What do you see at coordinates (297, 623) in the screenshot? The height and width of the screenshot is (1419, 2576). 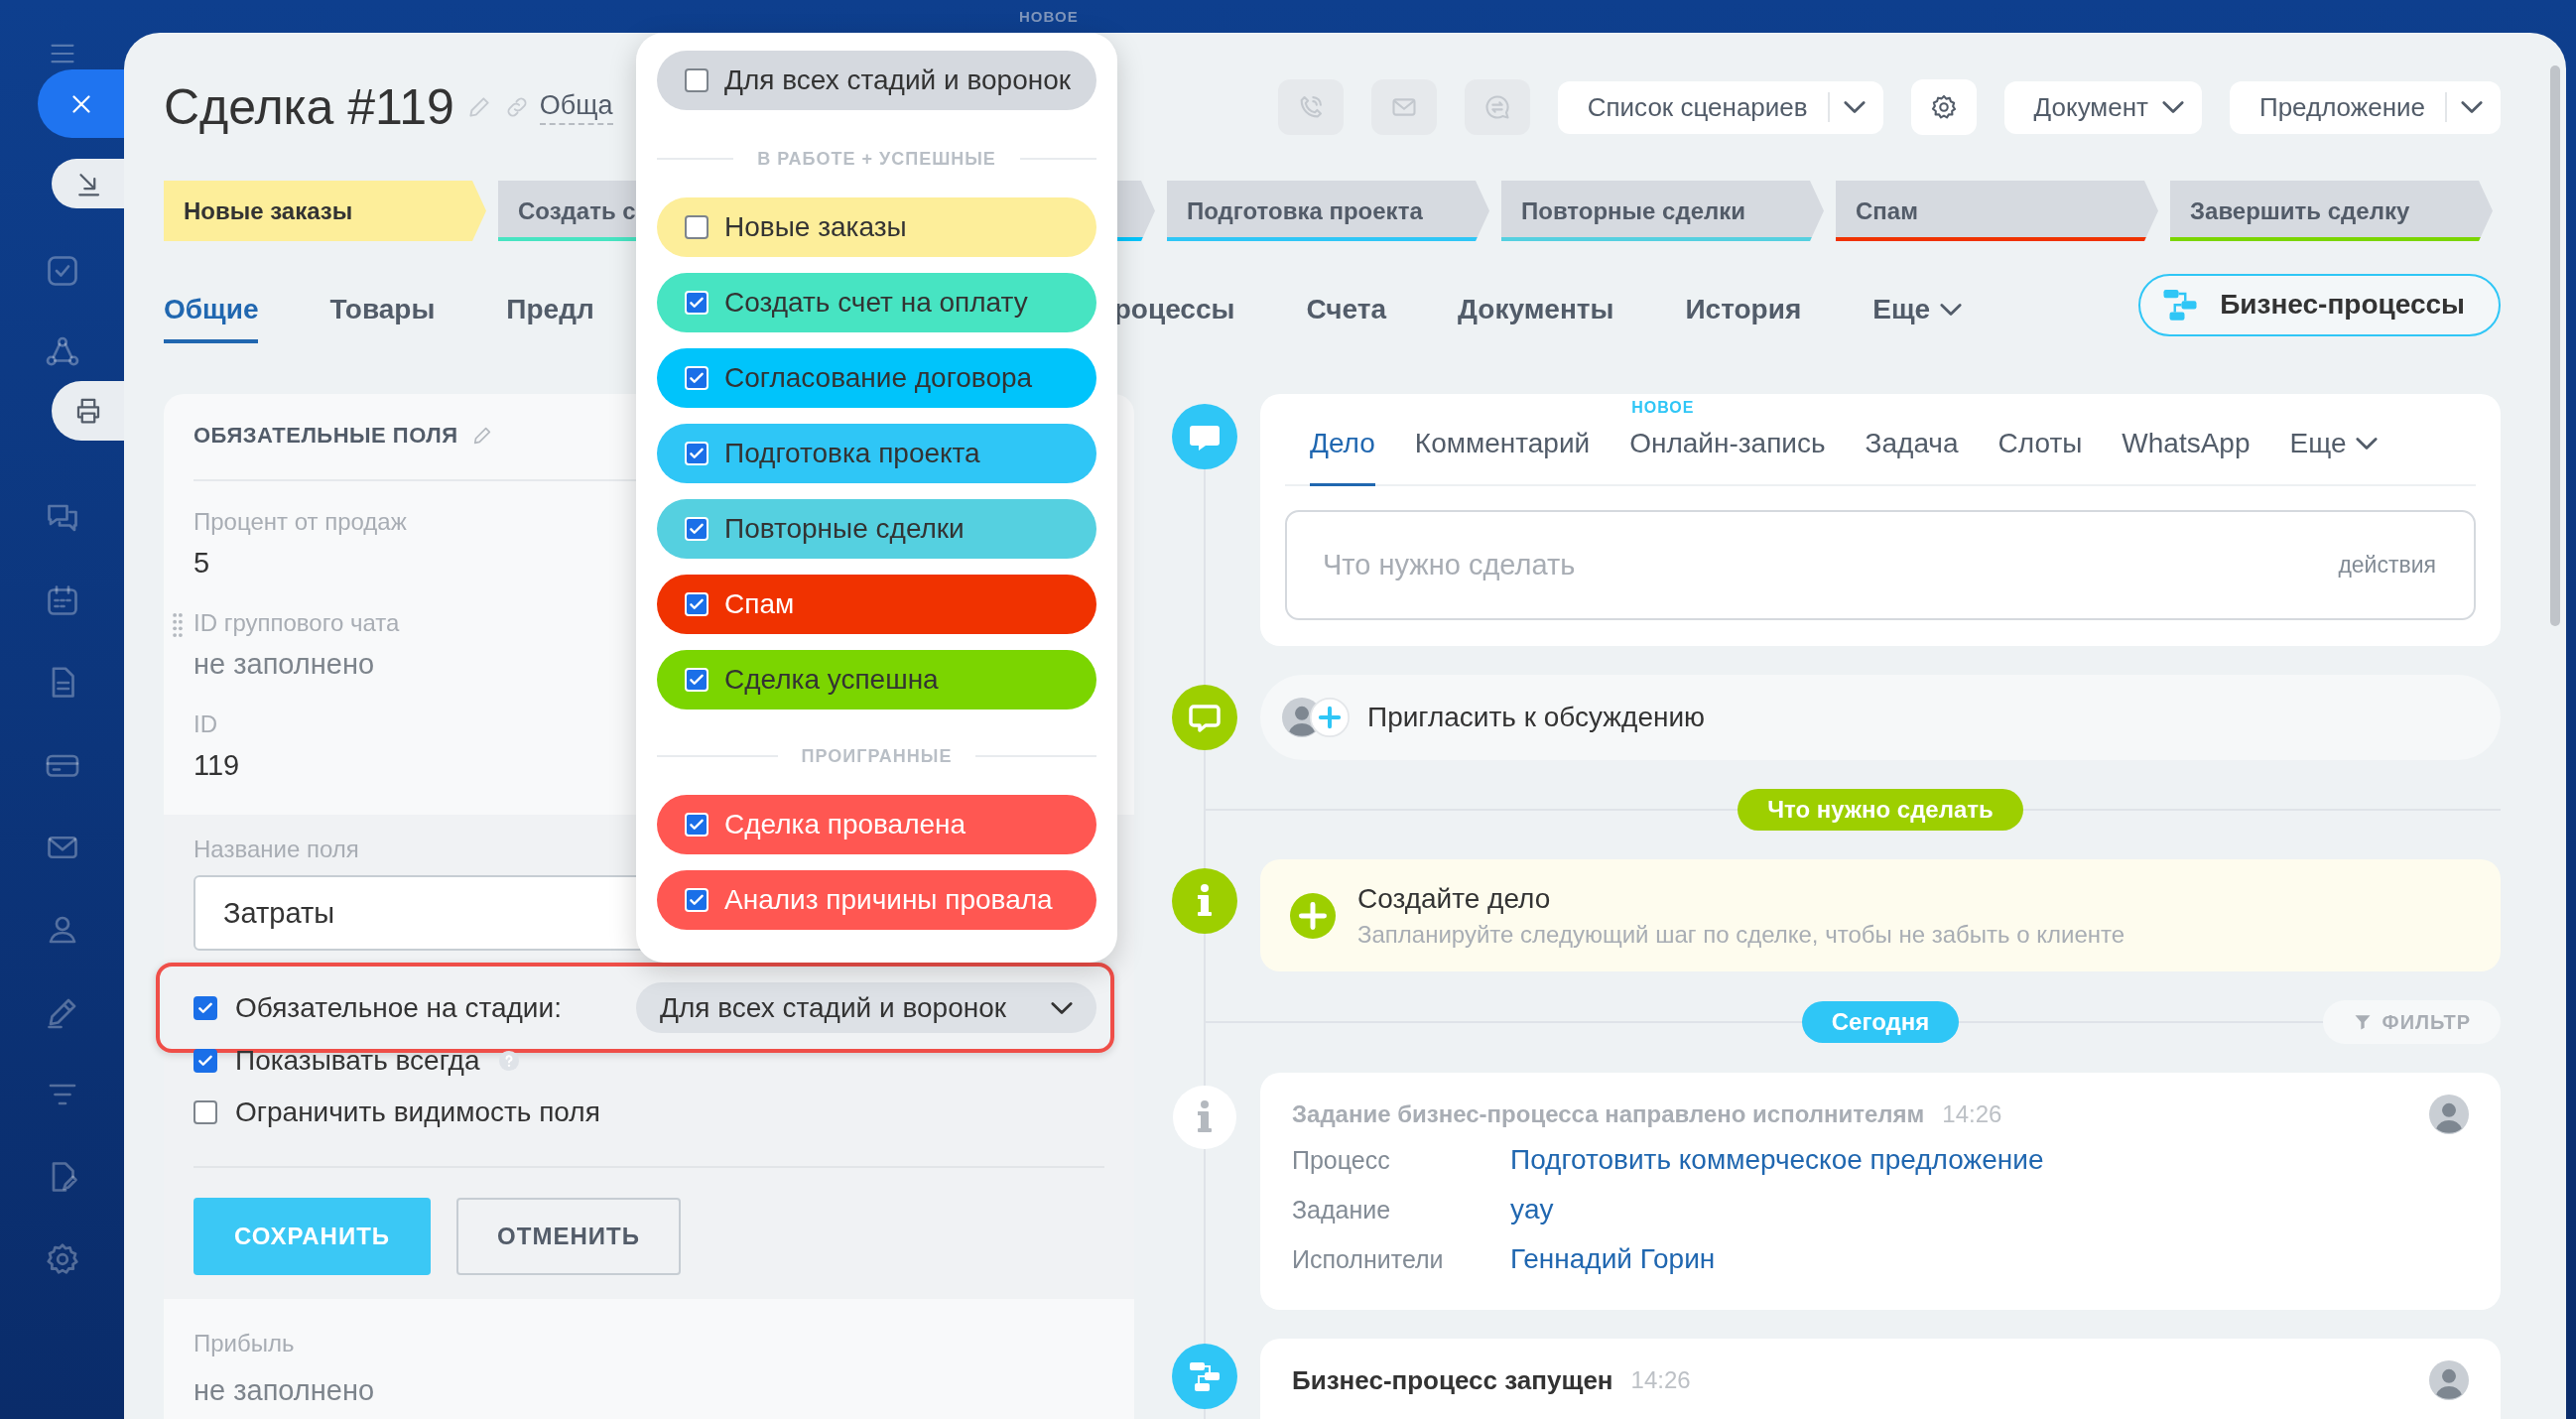 I see `field-label: ID группового чата` at bounding box center [297, 623].